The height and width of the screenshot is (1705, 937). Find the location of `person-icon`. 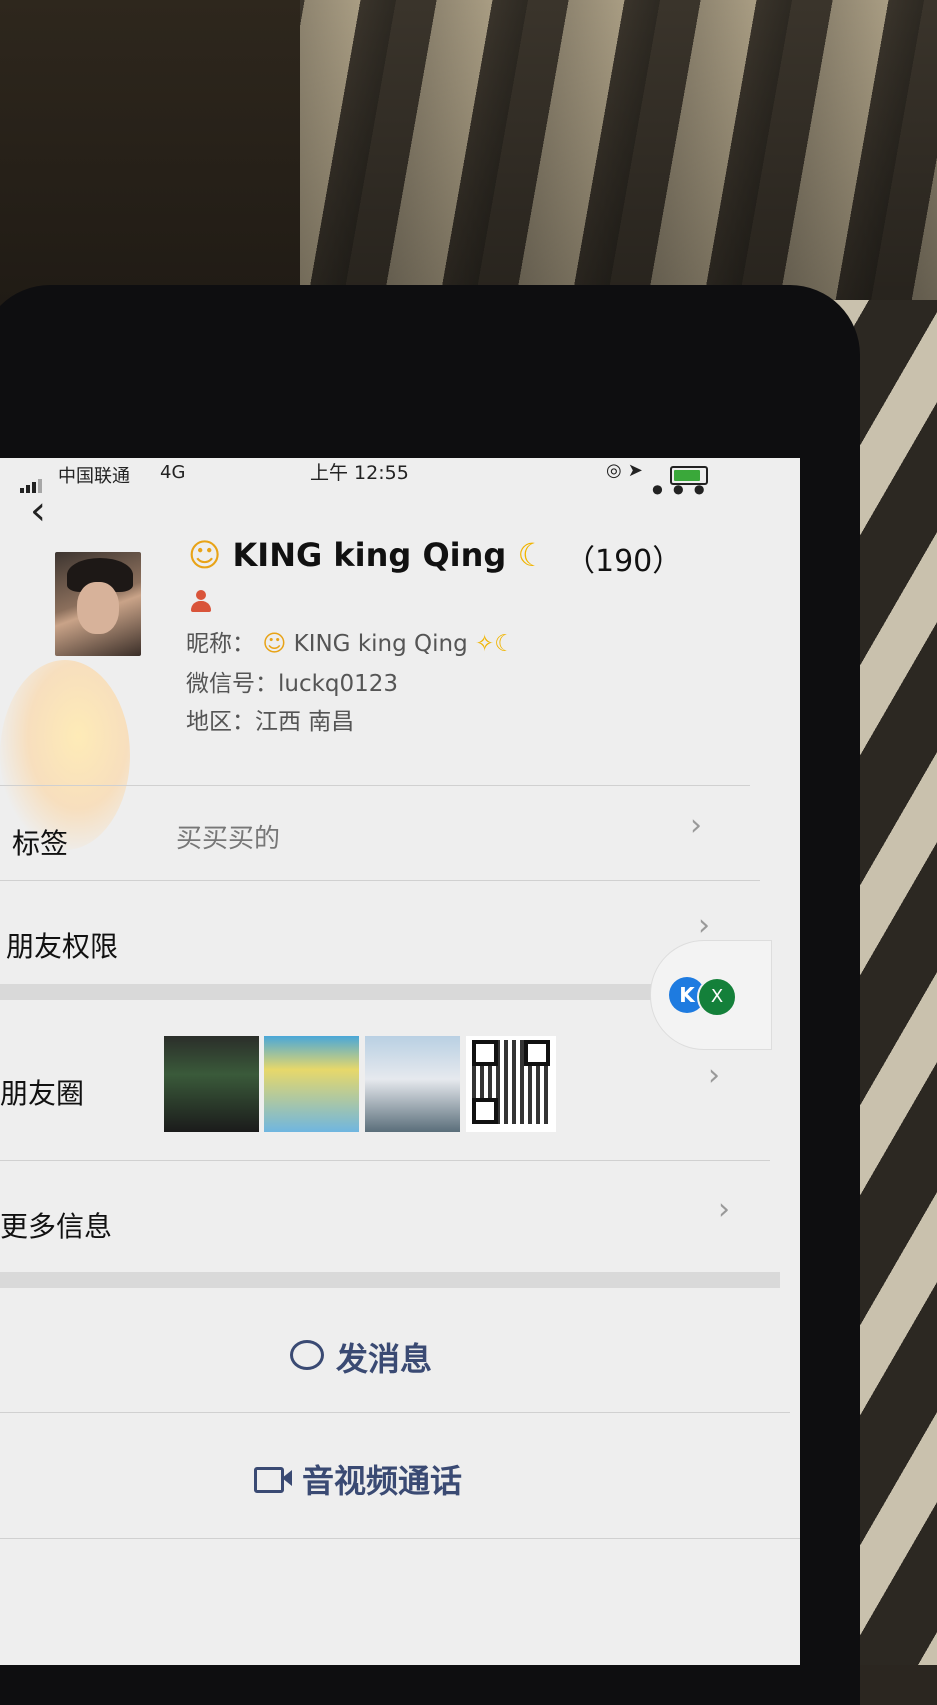

person-icon is located at coordinates (201, 602).